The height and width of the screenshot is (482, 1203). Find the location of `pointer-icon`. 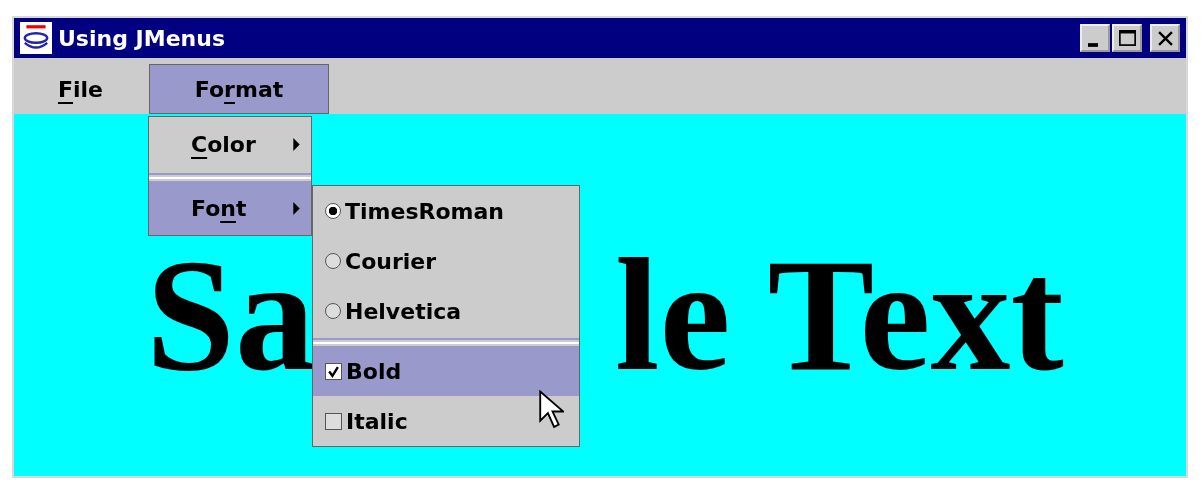

pointer-icon is located at coordinates (551, 410).